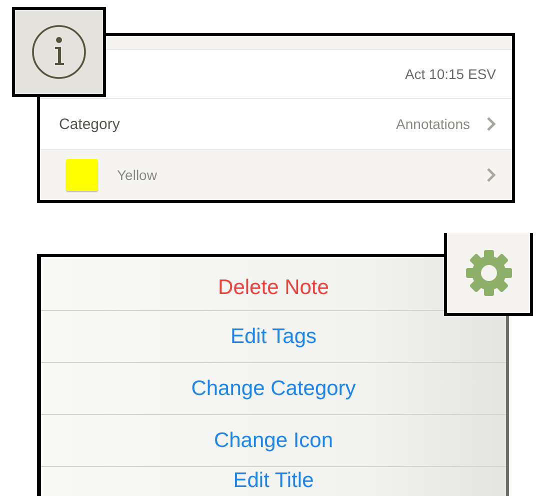 The height and width of the screenshot is (496, 545). I want to click on action-button: Edit Tags, so click(273, 336).